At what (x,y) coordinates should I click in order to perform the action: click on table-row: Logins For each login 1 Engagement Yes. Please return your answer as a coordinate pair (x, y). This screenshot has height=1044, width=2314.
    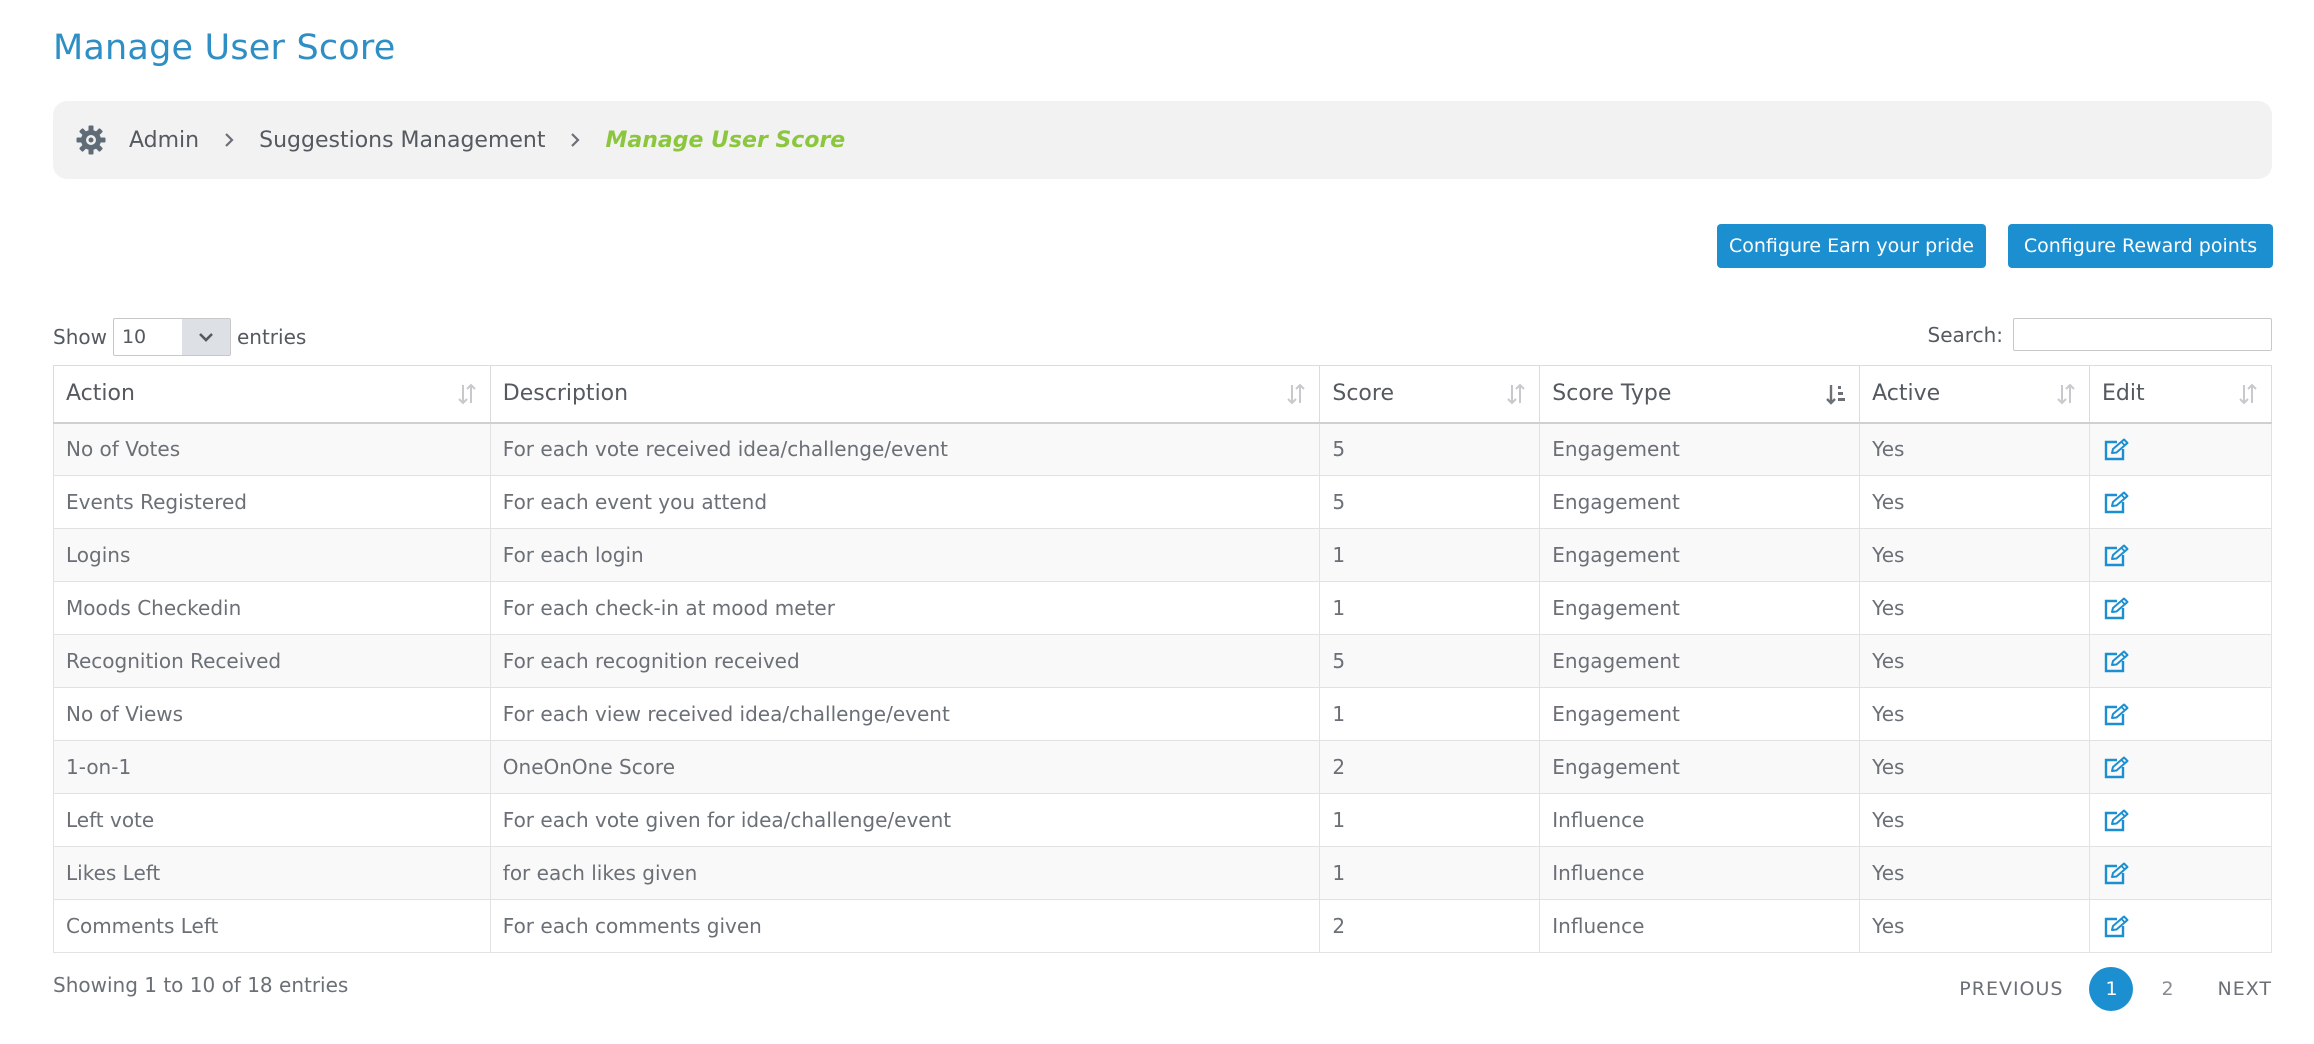
    Looking at the image, I should click on (1162, 555).